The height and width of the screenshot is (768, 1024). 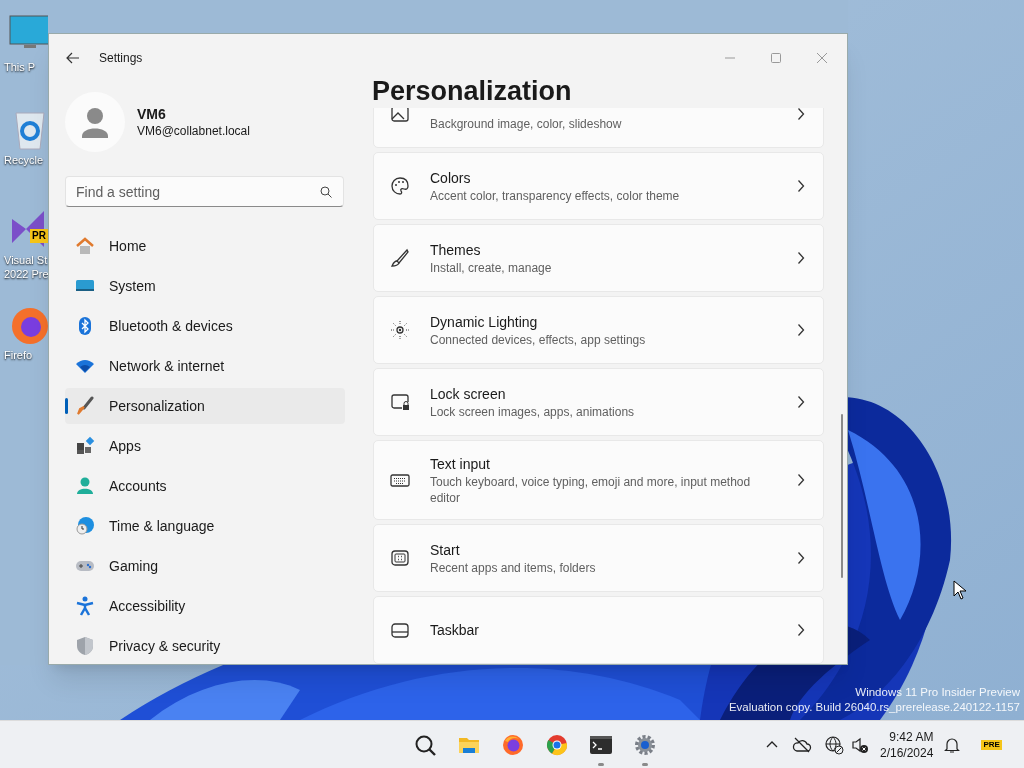 I want to click on settings-card: Background image, color, slideshow, so click(x=598, y=128).